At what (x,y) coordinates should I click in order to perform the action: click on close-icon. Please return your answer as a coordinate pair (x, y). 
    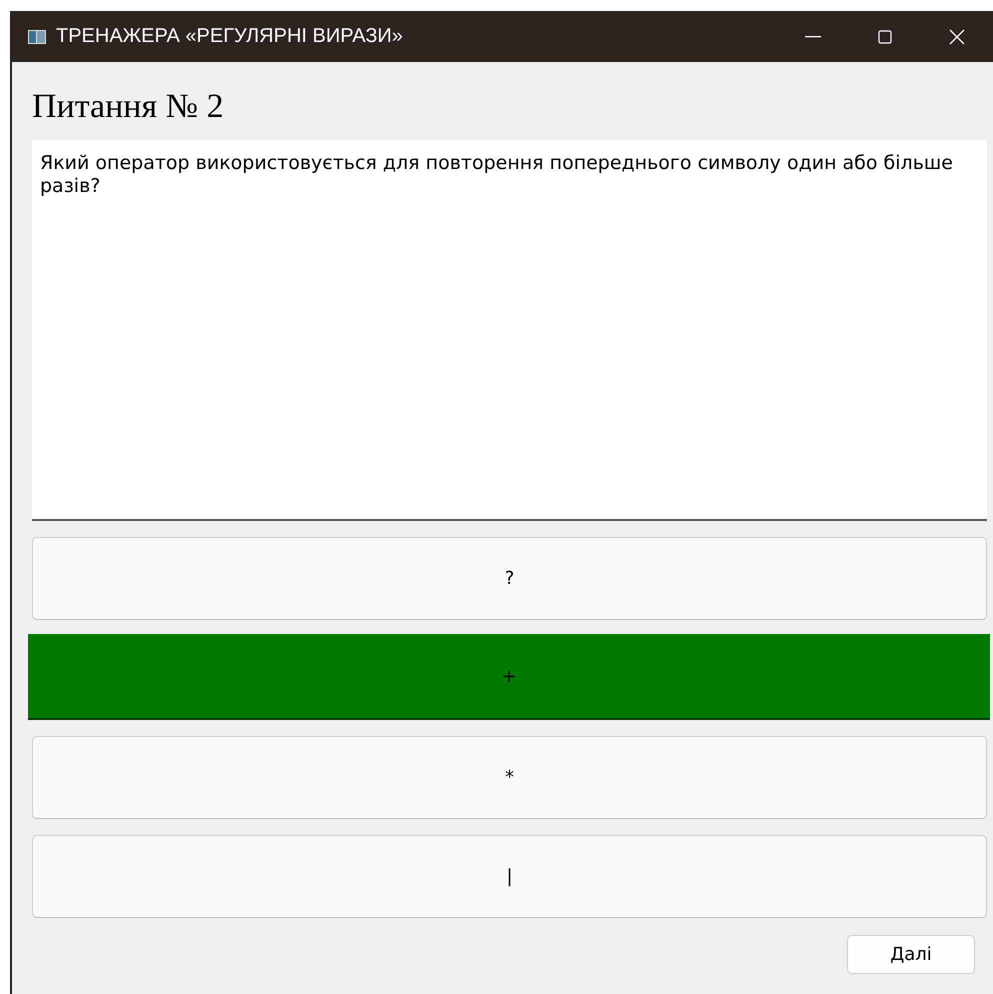
    Looking at the image, I should click on (957, 37).